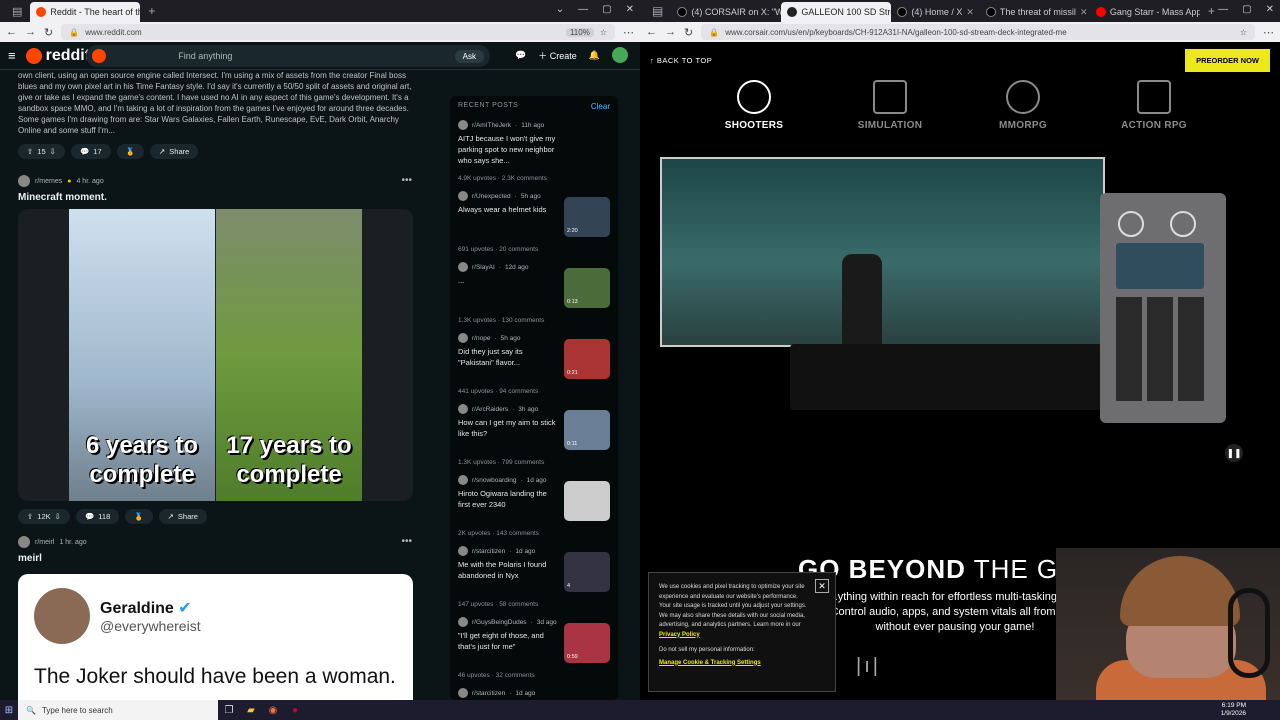  What do you see at coordinates (679, 635) in the screenshot?
I see `privacy-policy-link: Privacy Policy` at bounding box center [679, 635].